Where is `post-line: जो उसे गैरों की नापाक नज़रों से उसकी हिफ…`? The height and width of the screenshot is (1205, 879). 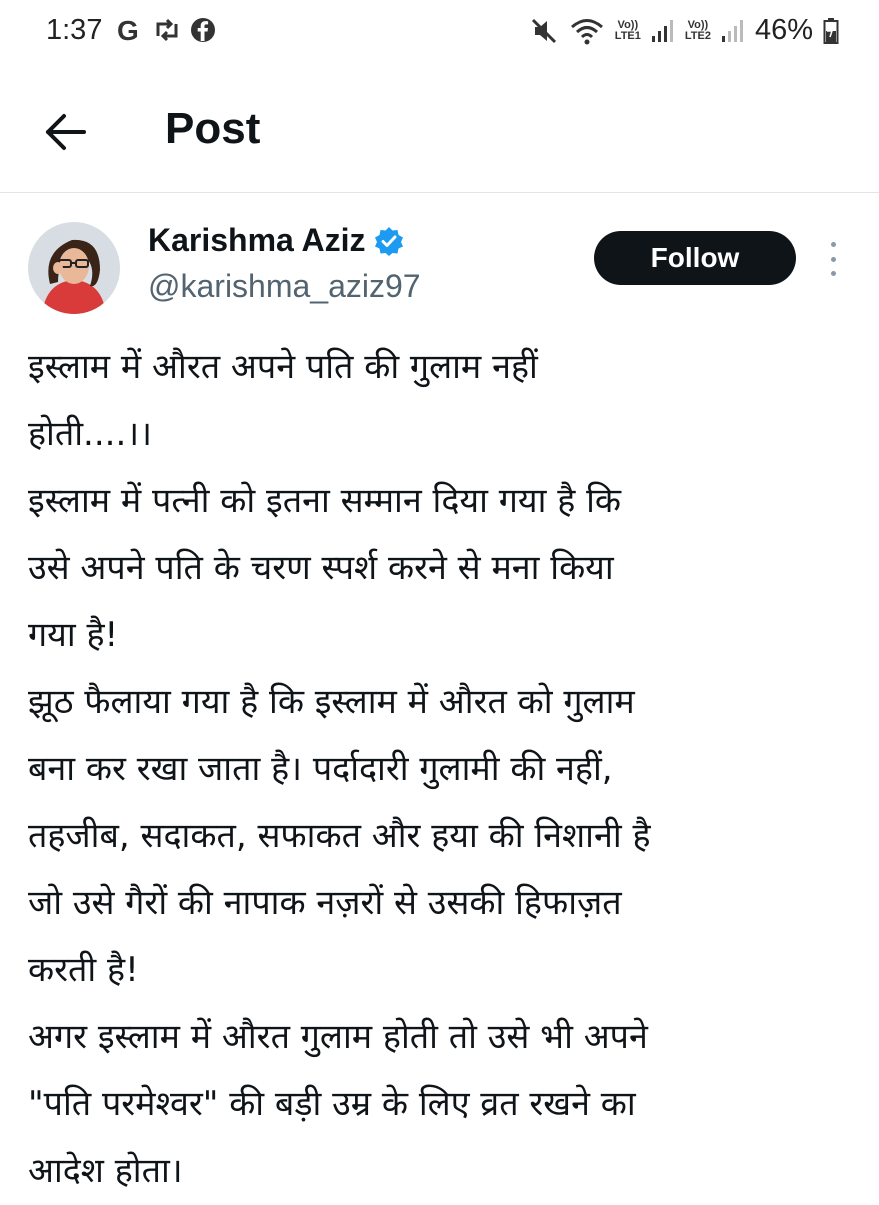
post-line: जो उसे गैरों की नापाक नज़रों से उसकी हिफ… is located at coordinates (325, 903).